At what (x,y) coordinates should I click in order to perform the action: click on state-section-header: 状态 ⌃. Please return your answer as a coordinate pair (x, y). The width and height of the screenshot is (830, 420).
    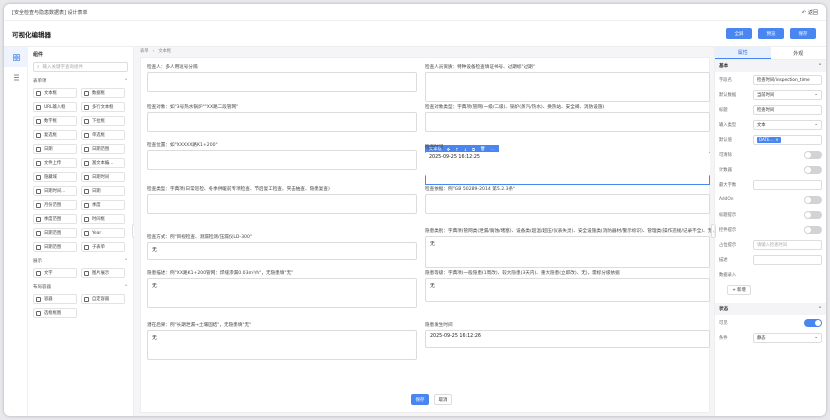
    Looking at the image, I should click on (770, 309).